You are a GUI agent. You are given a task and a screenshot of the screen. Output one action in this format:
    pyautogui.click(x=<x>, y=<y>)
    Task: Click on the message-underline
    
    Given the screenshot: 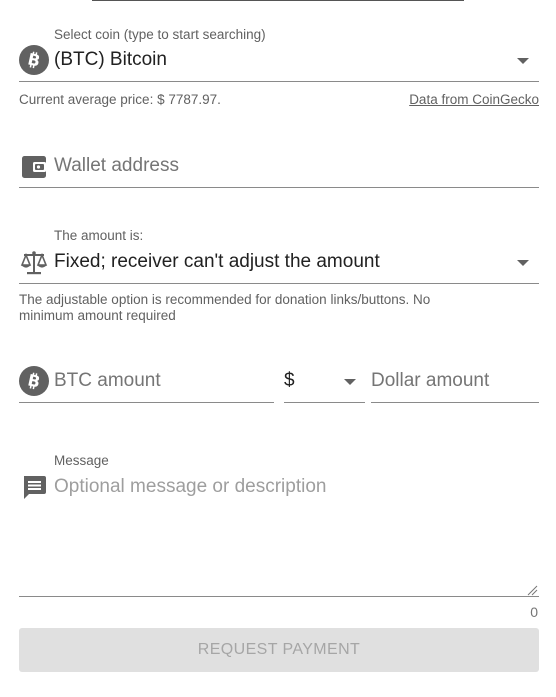 What is the action you would take?
    pyautogui.click(x=279, y=596)
    